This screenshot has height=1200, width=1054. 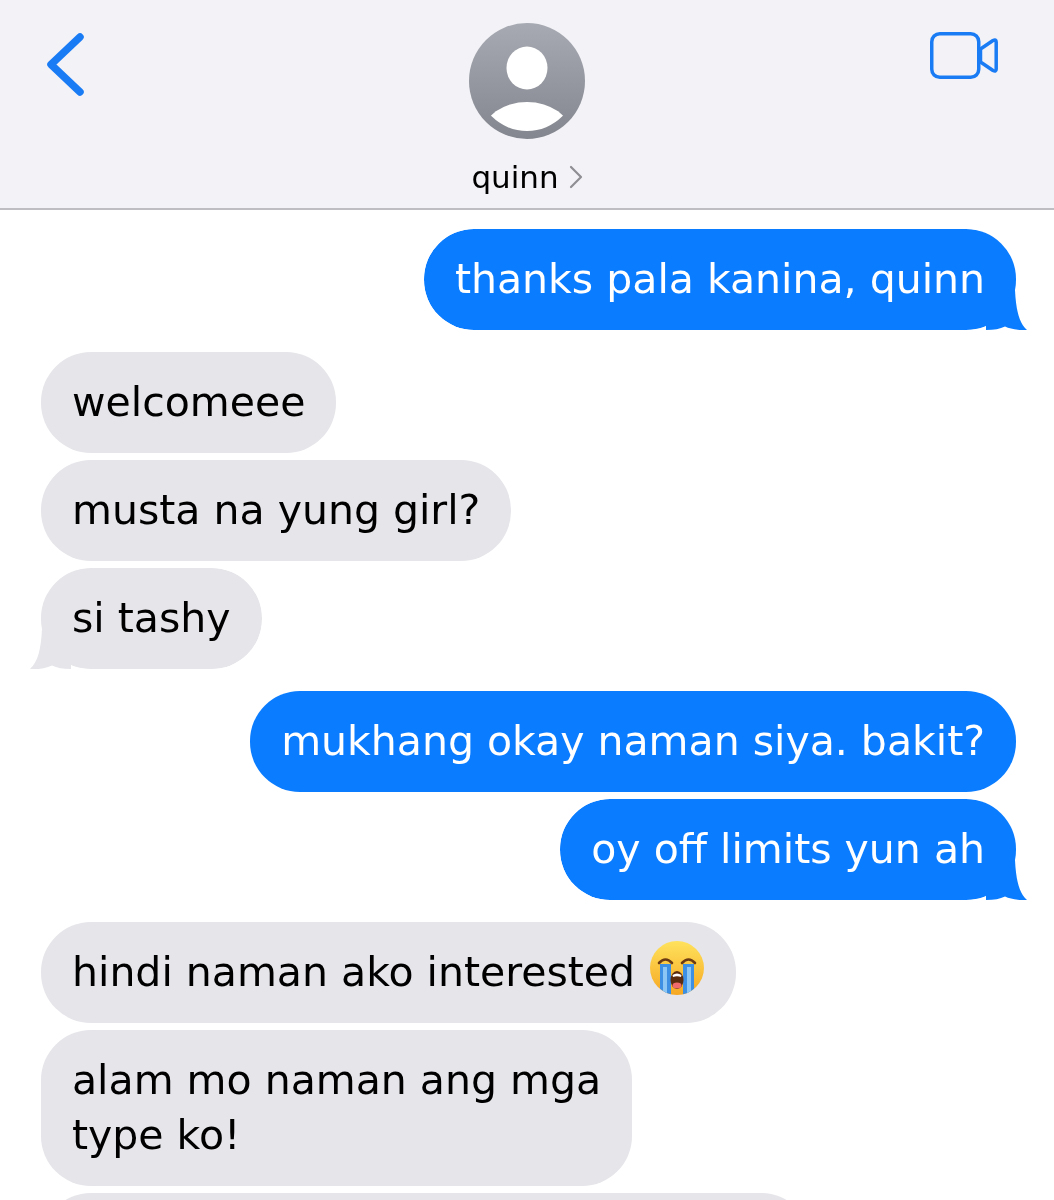 What do you see at coordinates (677, 968) in the screenshot?
I see `crying-face-icon` at bounding box center [677, 968].